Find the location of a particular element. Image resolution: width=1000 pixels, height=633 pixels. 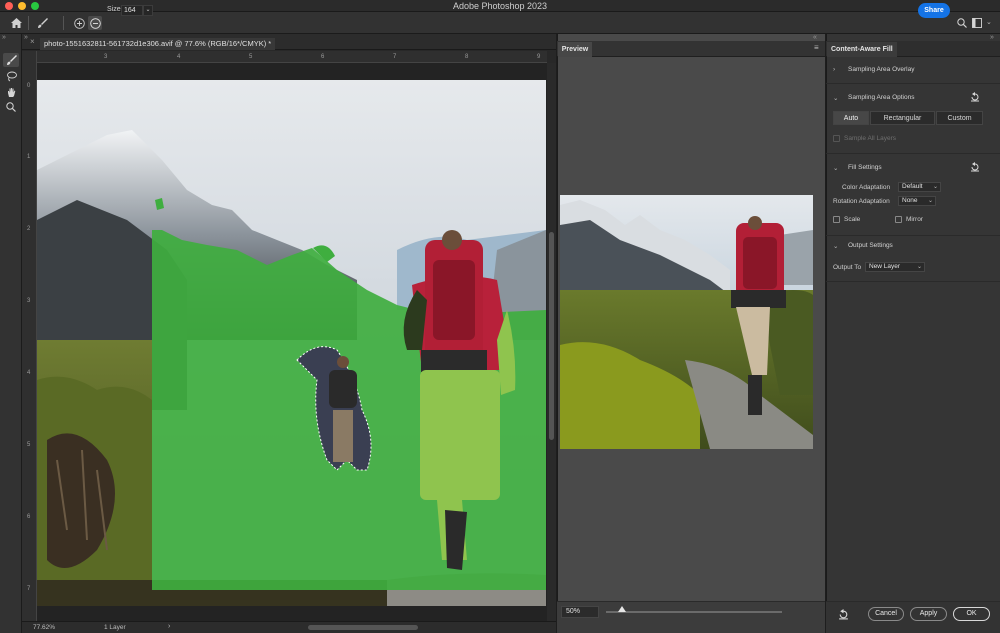

vertical-ruler: 0 1 2 3 4 5 6 7 is located at coordinates (29, 336).